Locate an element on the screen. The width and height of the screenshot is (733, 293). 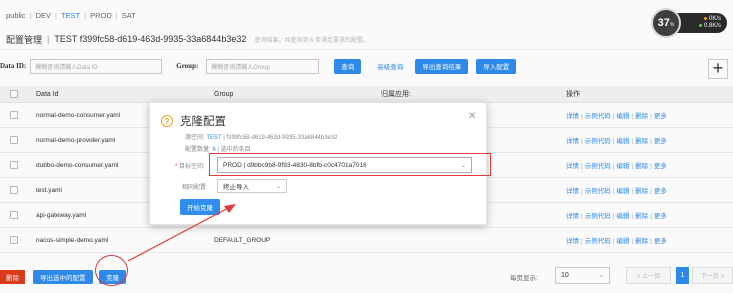
close-icon: ✕ is located at coordinates (472, 116).